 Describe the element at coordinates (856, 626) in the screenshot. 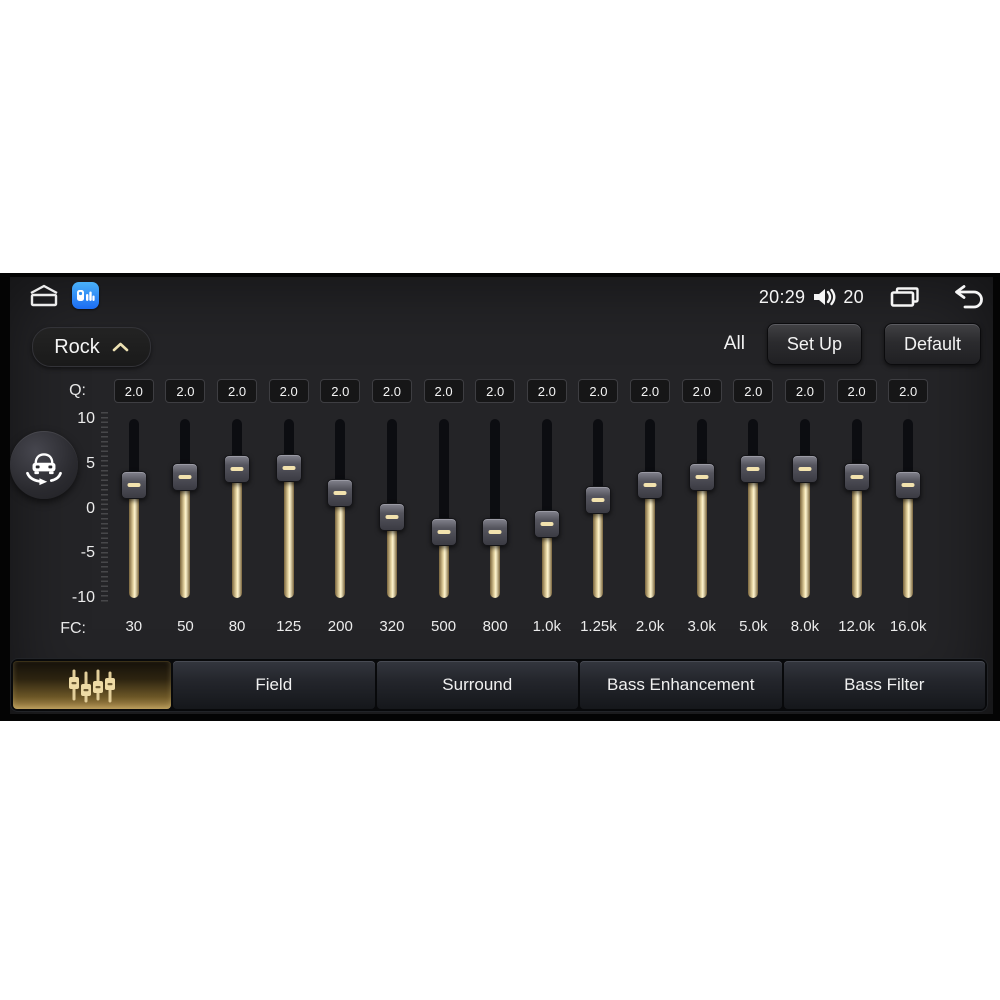

I see `fc-value: 12.0k` at that location.